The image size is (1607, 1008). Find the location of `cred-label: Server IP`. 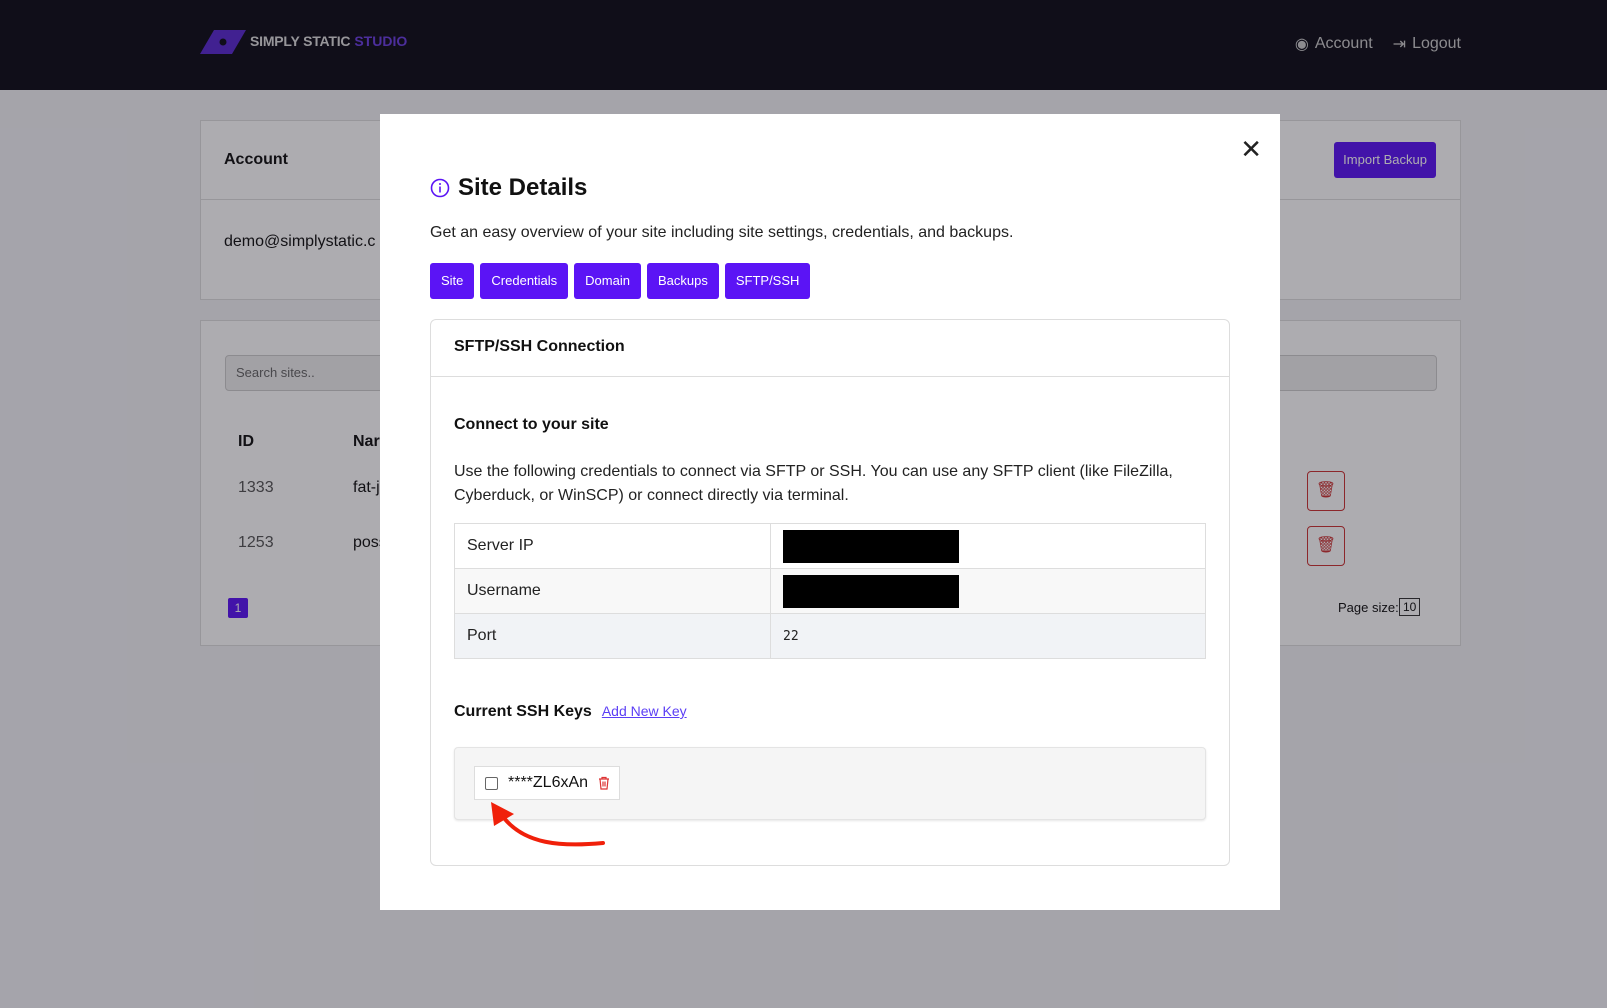

cred-label: Server IP is located at coordinates (612, 546).